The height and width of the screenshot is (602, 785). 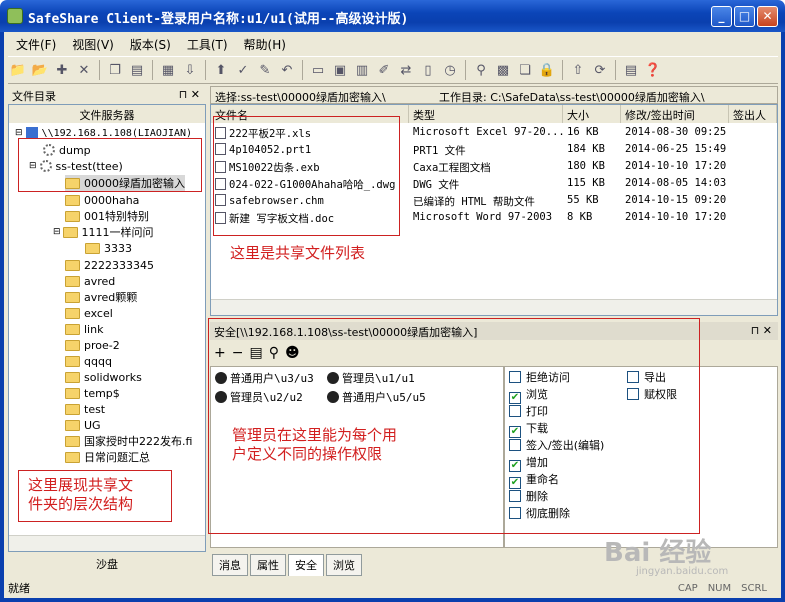 I want to click on undo-icon: ↶, so click(x=287, y=70).